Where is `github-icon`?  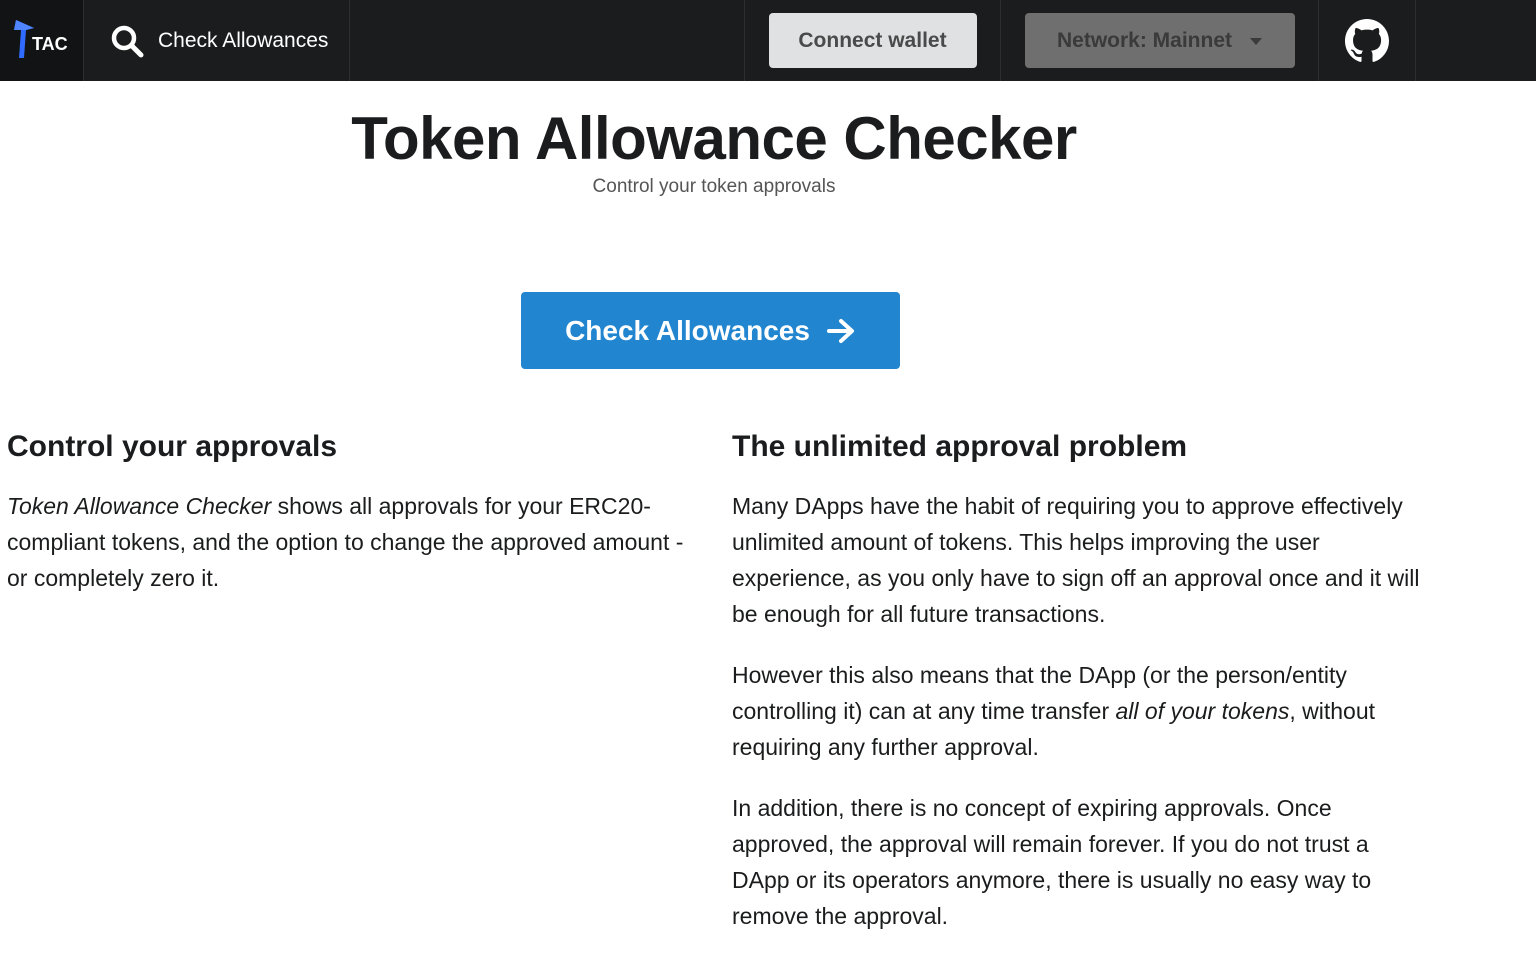
github-icon is located at coordinates (1367, 40).